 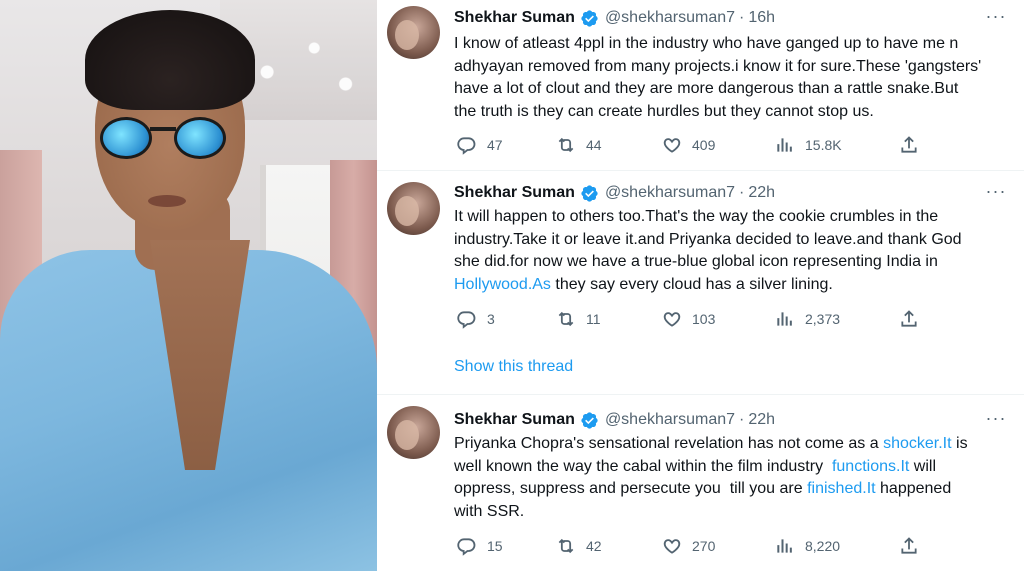 I want to click on retweet-count: 11, so click(x=593, y=319).